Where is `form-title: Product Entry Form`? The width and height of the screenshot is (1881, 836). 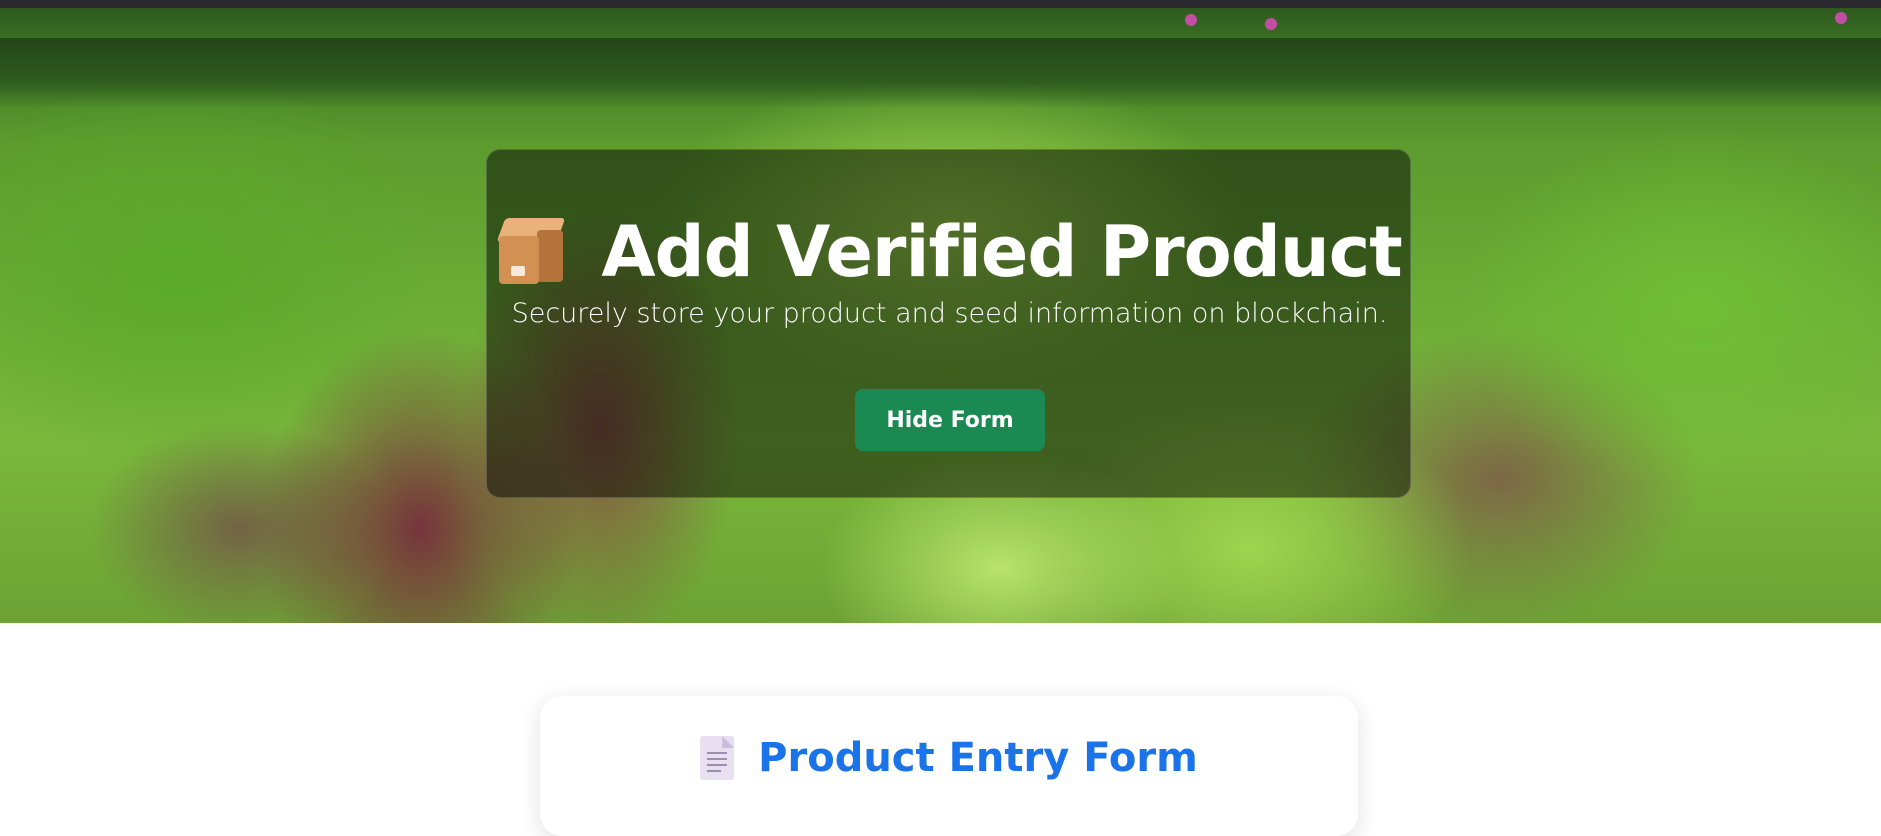
form-title: Product Entry Form is located at coordinates (949, 758).